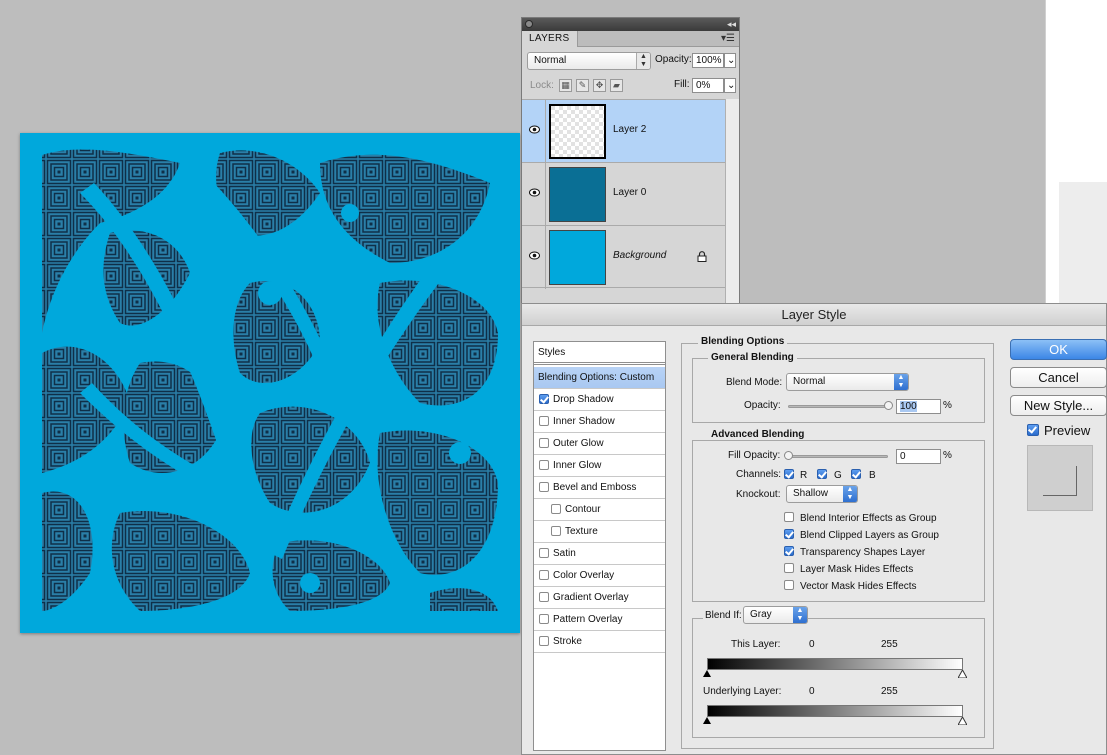  What do you see at coordinates (789, 474) in the screenshot?
I see `channel-r-checkbox` at bounding box center [789, 474].